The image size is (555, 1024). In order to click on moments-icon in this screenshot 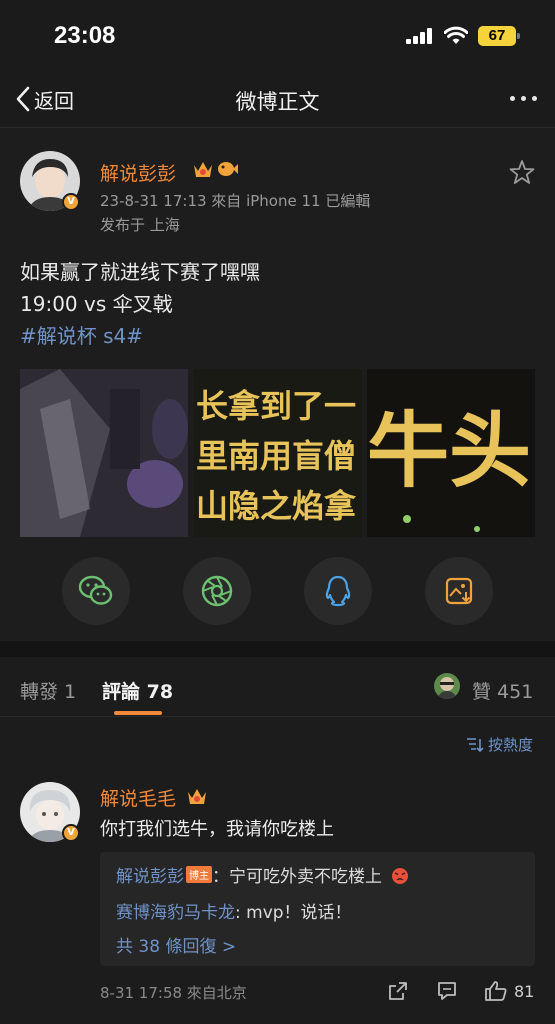, I will do `click(217, 591)`.